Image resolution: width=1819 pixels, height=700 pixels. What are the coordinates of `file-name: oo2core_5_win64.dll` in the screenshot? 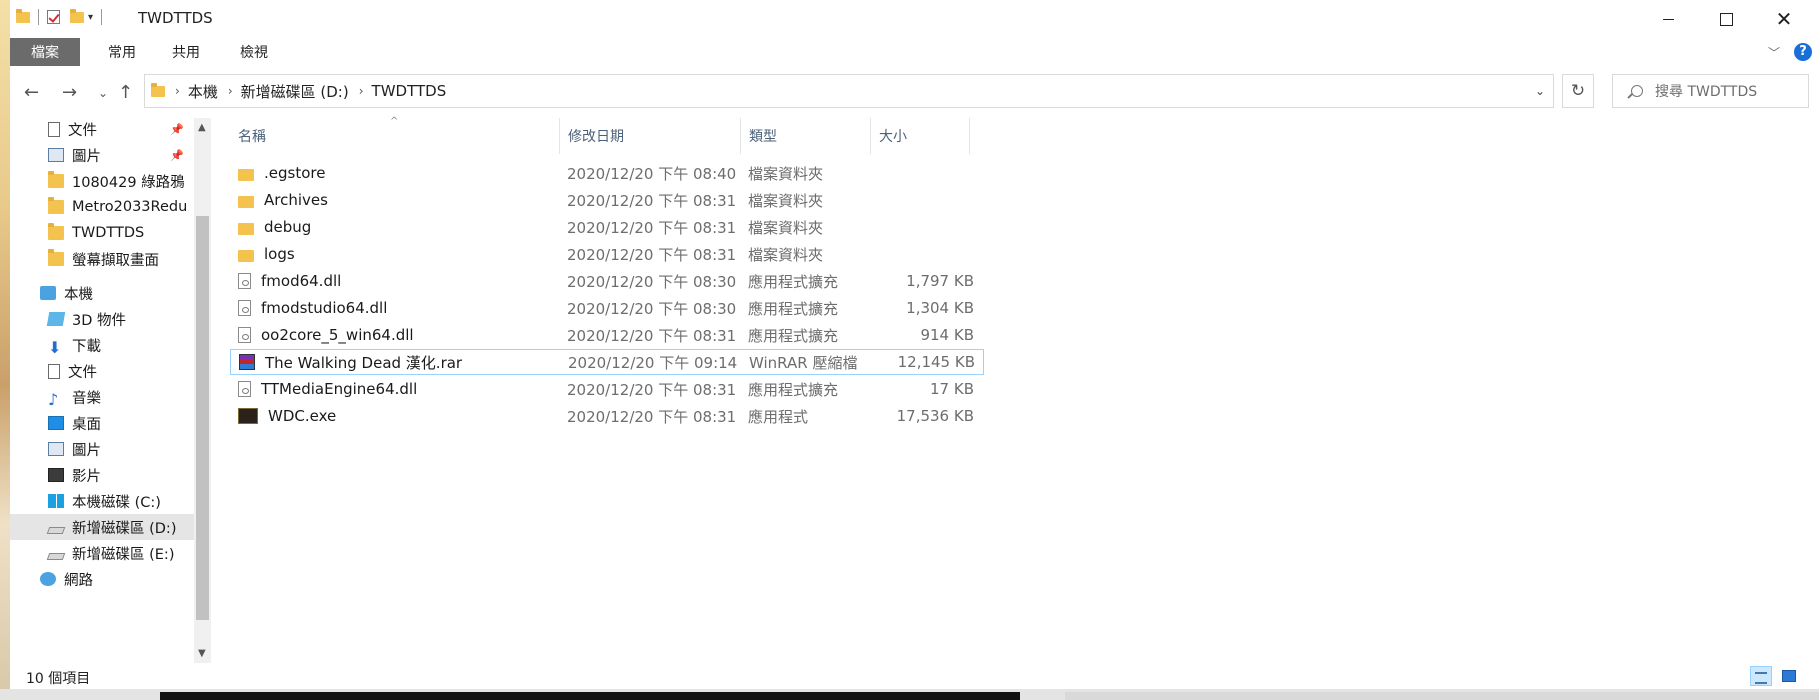 It's located at (337, 335).